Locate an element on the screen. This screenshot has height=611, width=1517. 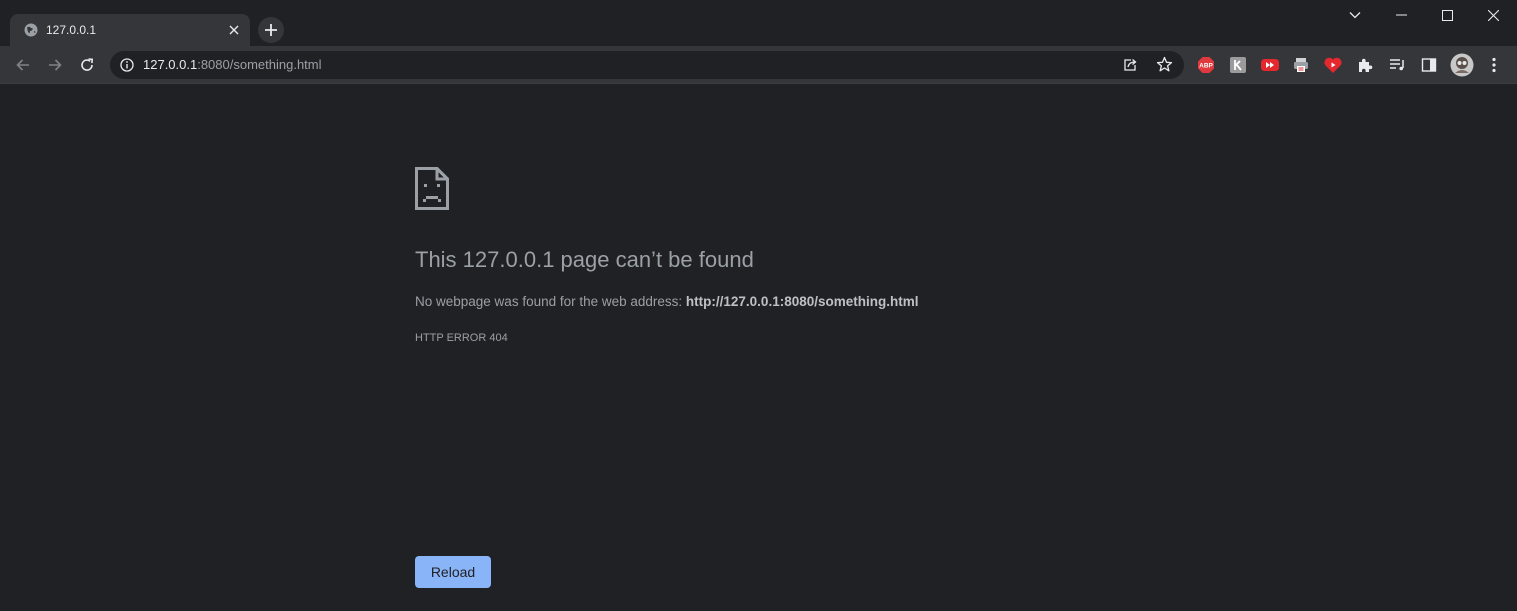
printer-extension-icon is located at coordinates (1301, 65).